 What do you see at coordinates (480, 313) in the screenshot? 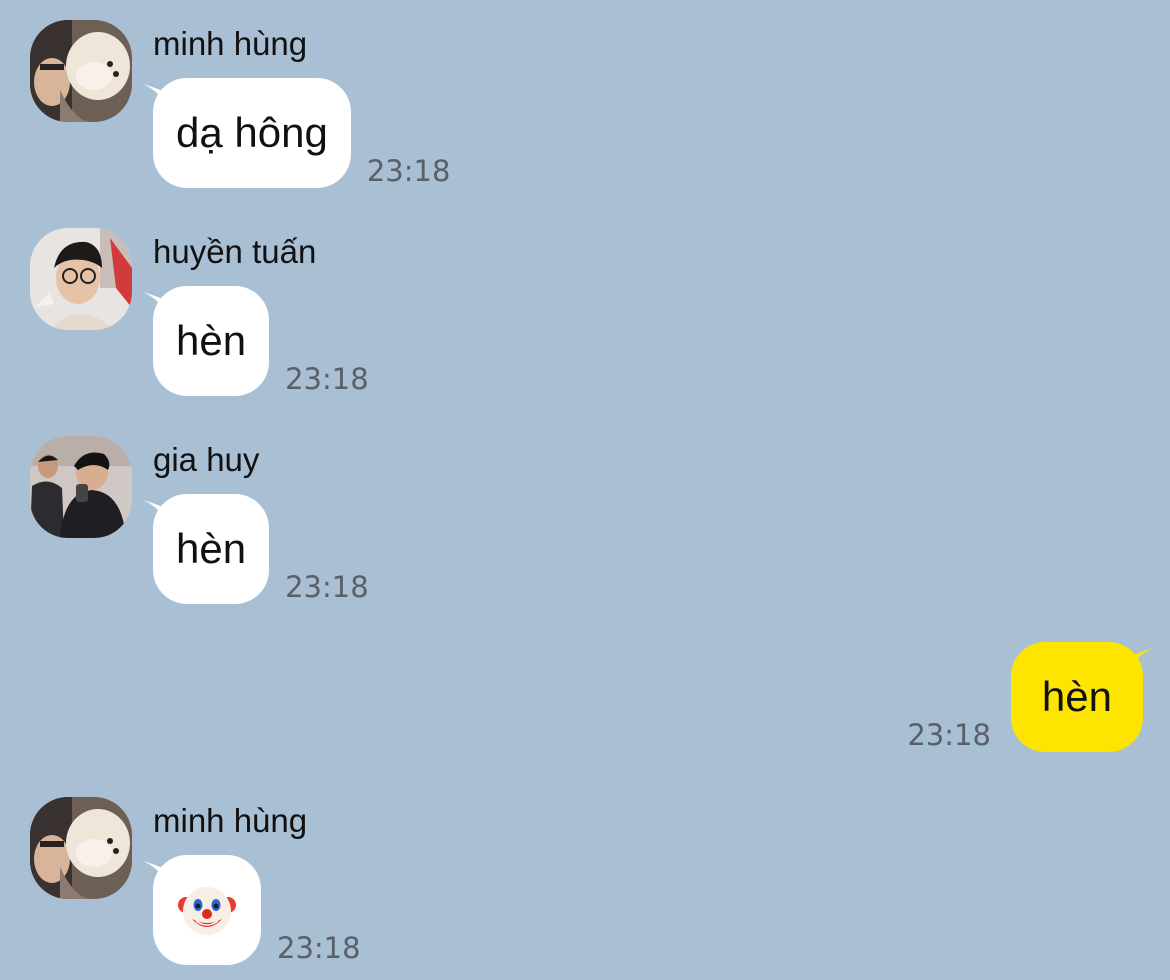
I see `message-item: huyền tuấn hèn 23:18` at bounding box center [480, 313].